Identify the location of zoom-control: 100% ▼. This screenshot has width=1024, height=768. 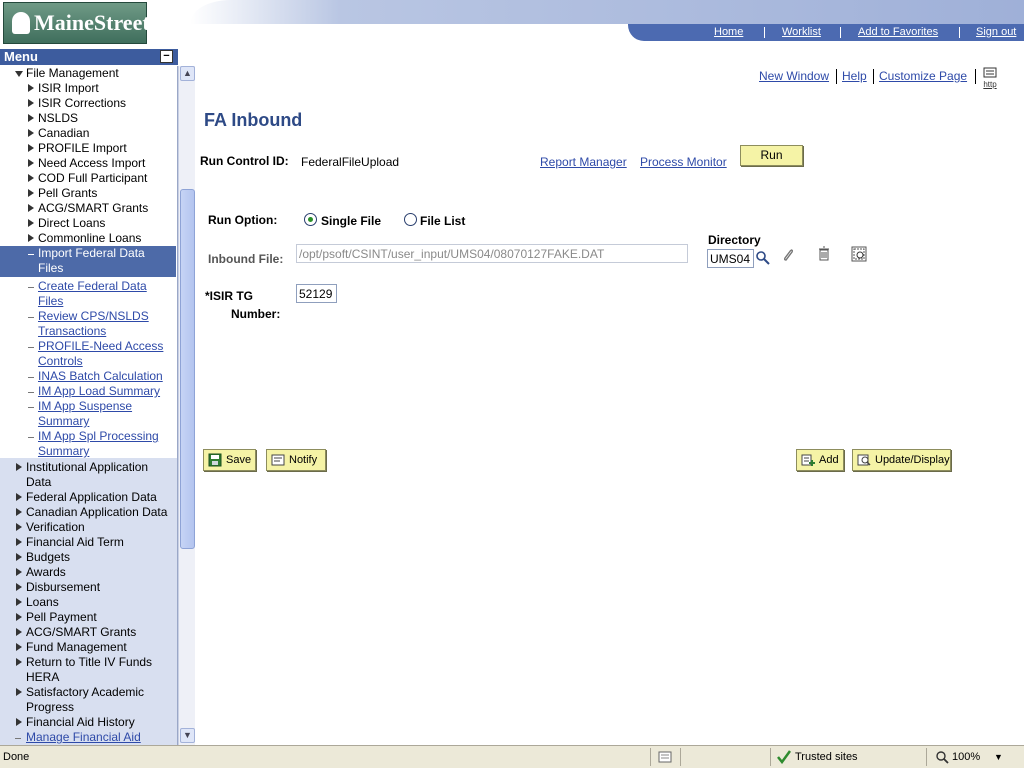
(975, 757).